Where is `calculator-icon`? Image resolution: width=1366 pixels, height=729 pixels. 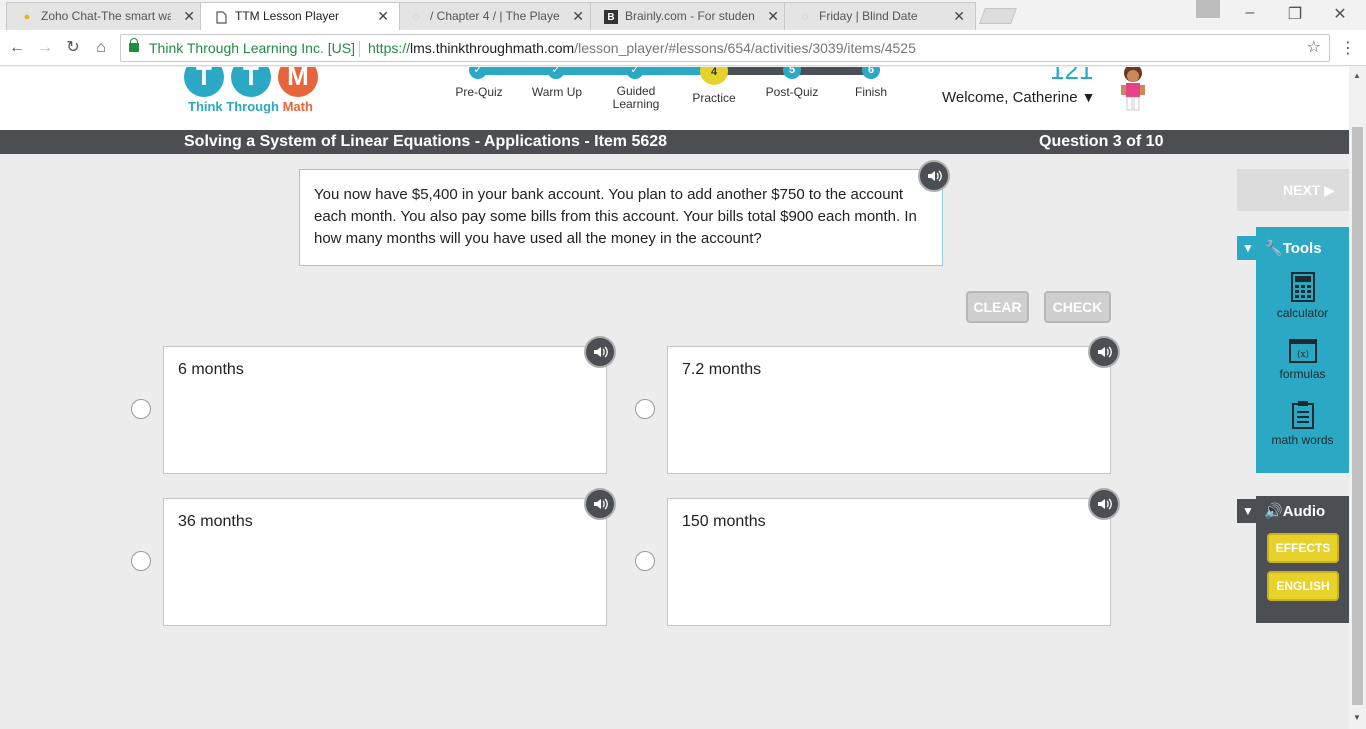 calculator-icon is located at coordinates (1302, 287).